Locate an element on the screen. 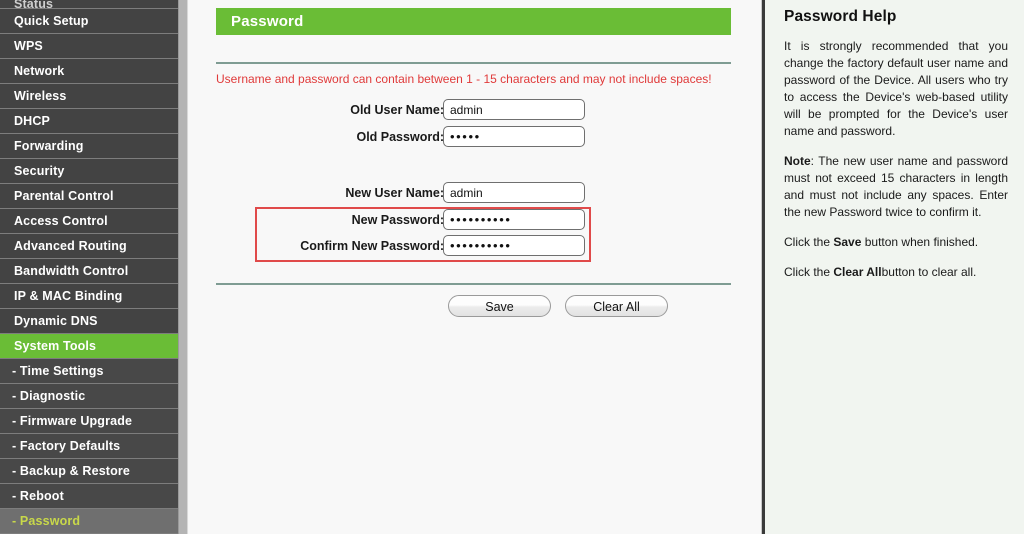 This screenshot has height=534, width=1024. help-title: Password Help is located at coordinates (840, 16).